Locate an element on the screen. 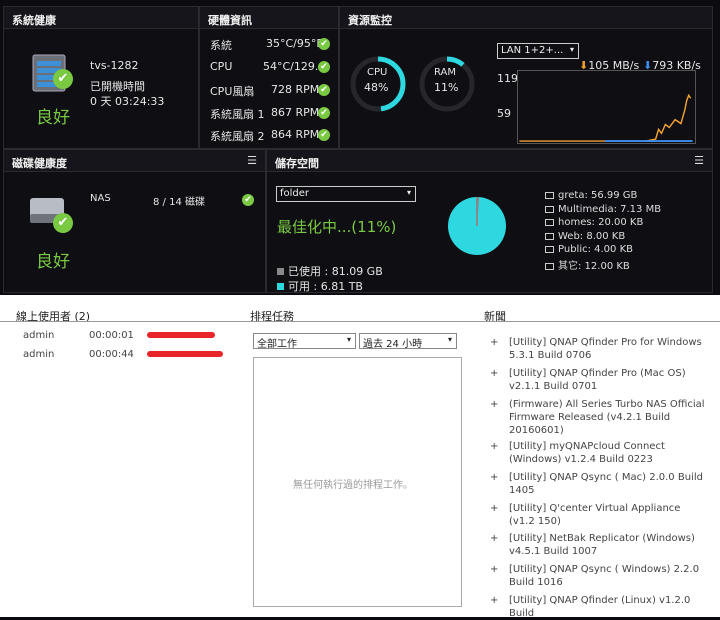 This screenshot has height=620, width=720. hw-label-2: CPU風扇 is located at coordinates (232, 91).